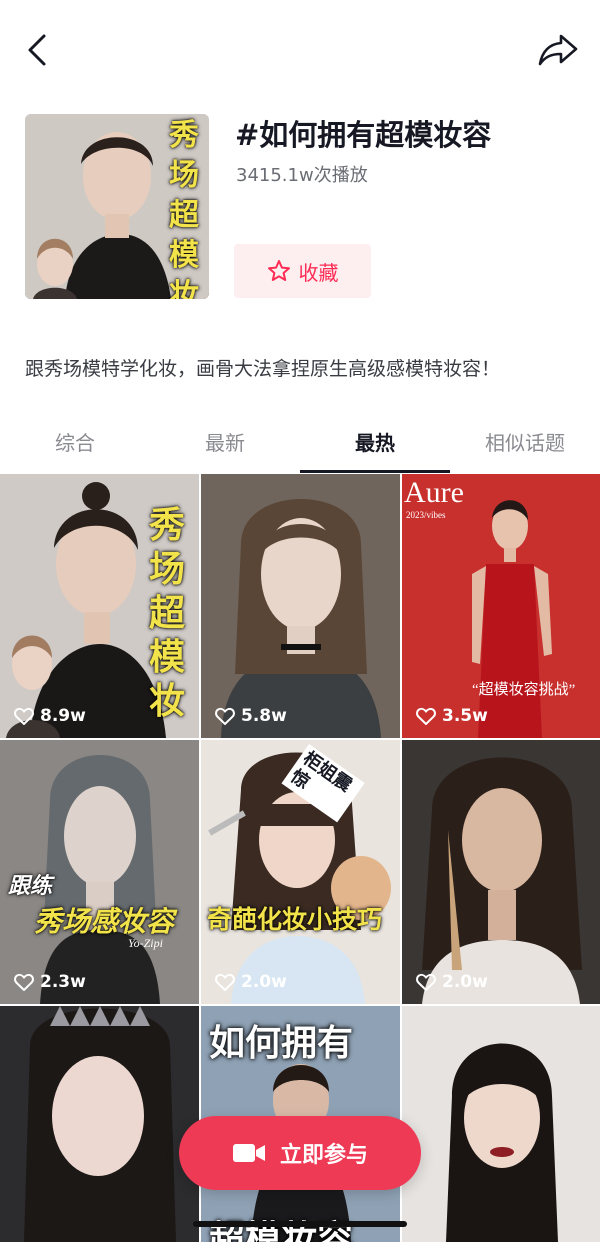 The height and width of the screenshot is (1242, 600). Describe the element at coordinates (281, 1043) in the screenshot. I see `video-overlay-text-top: 如何拥有` at that location.